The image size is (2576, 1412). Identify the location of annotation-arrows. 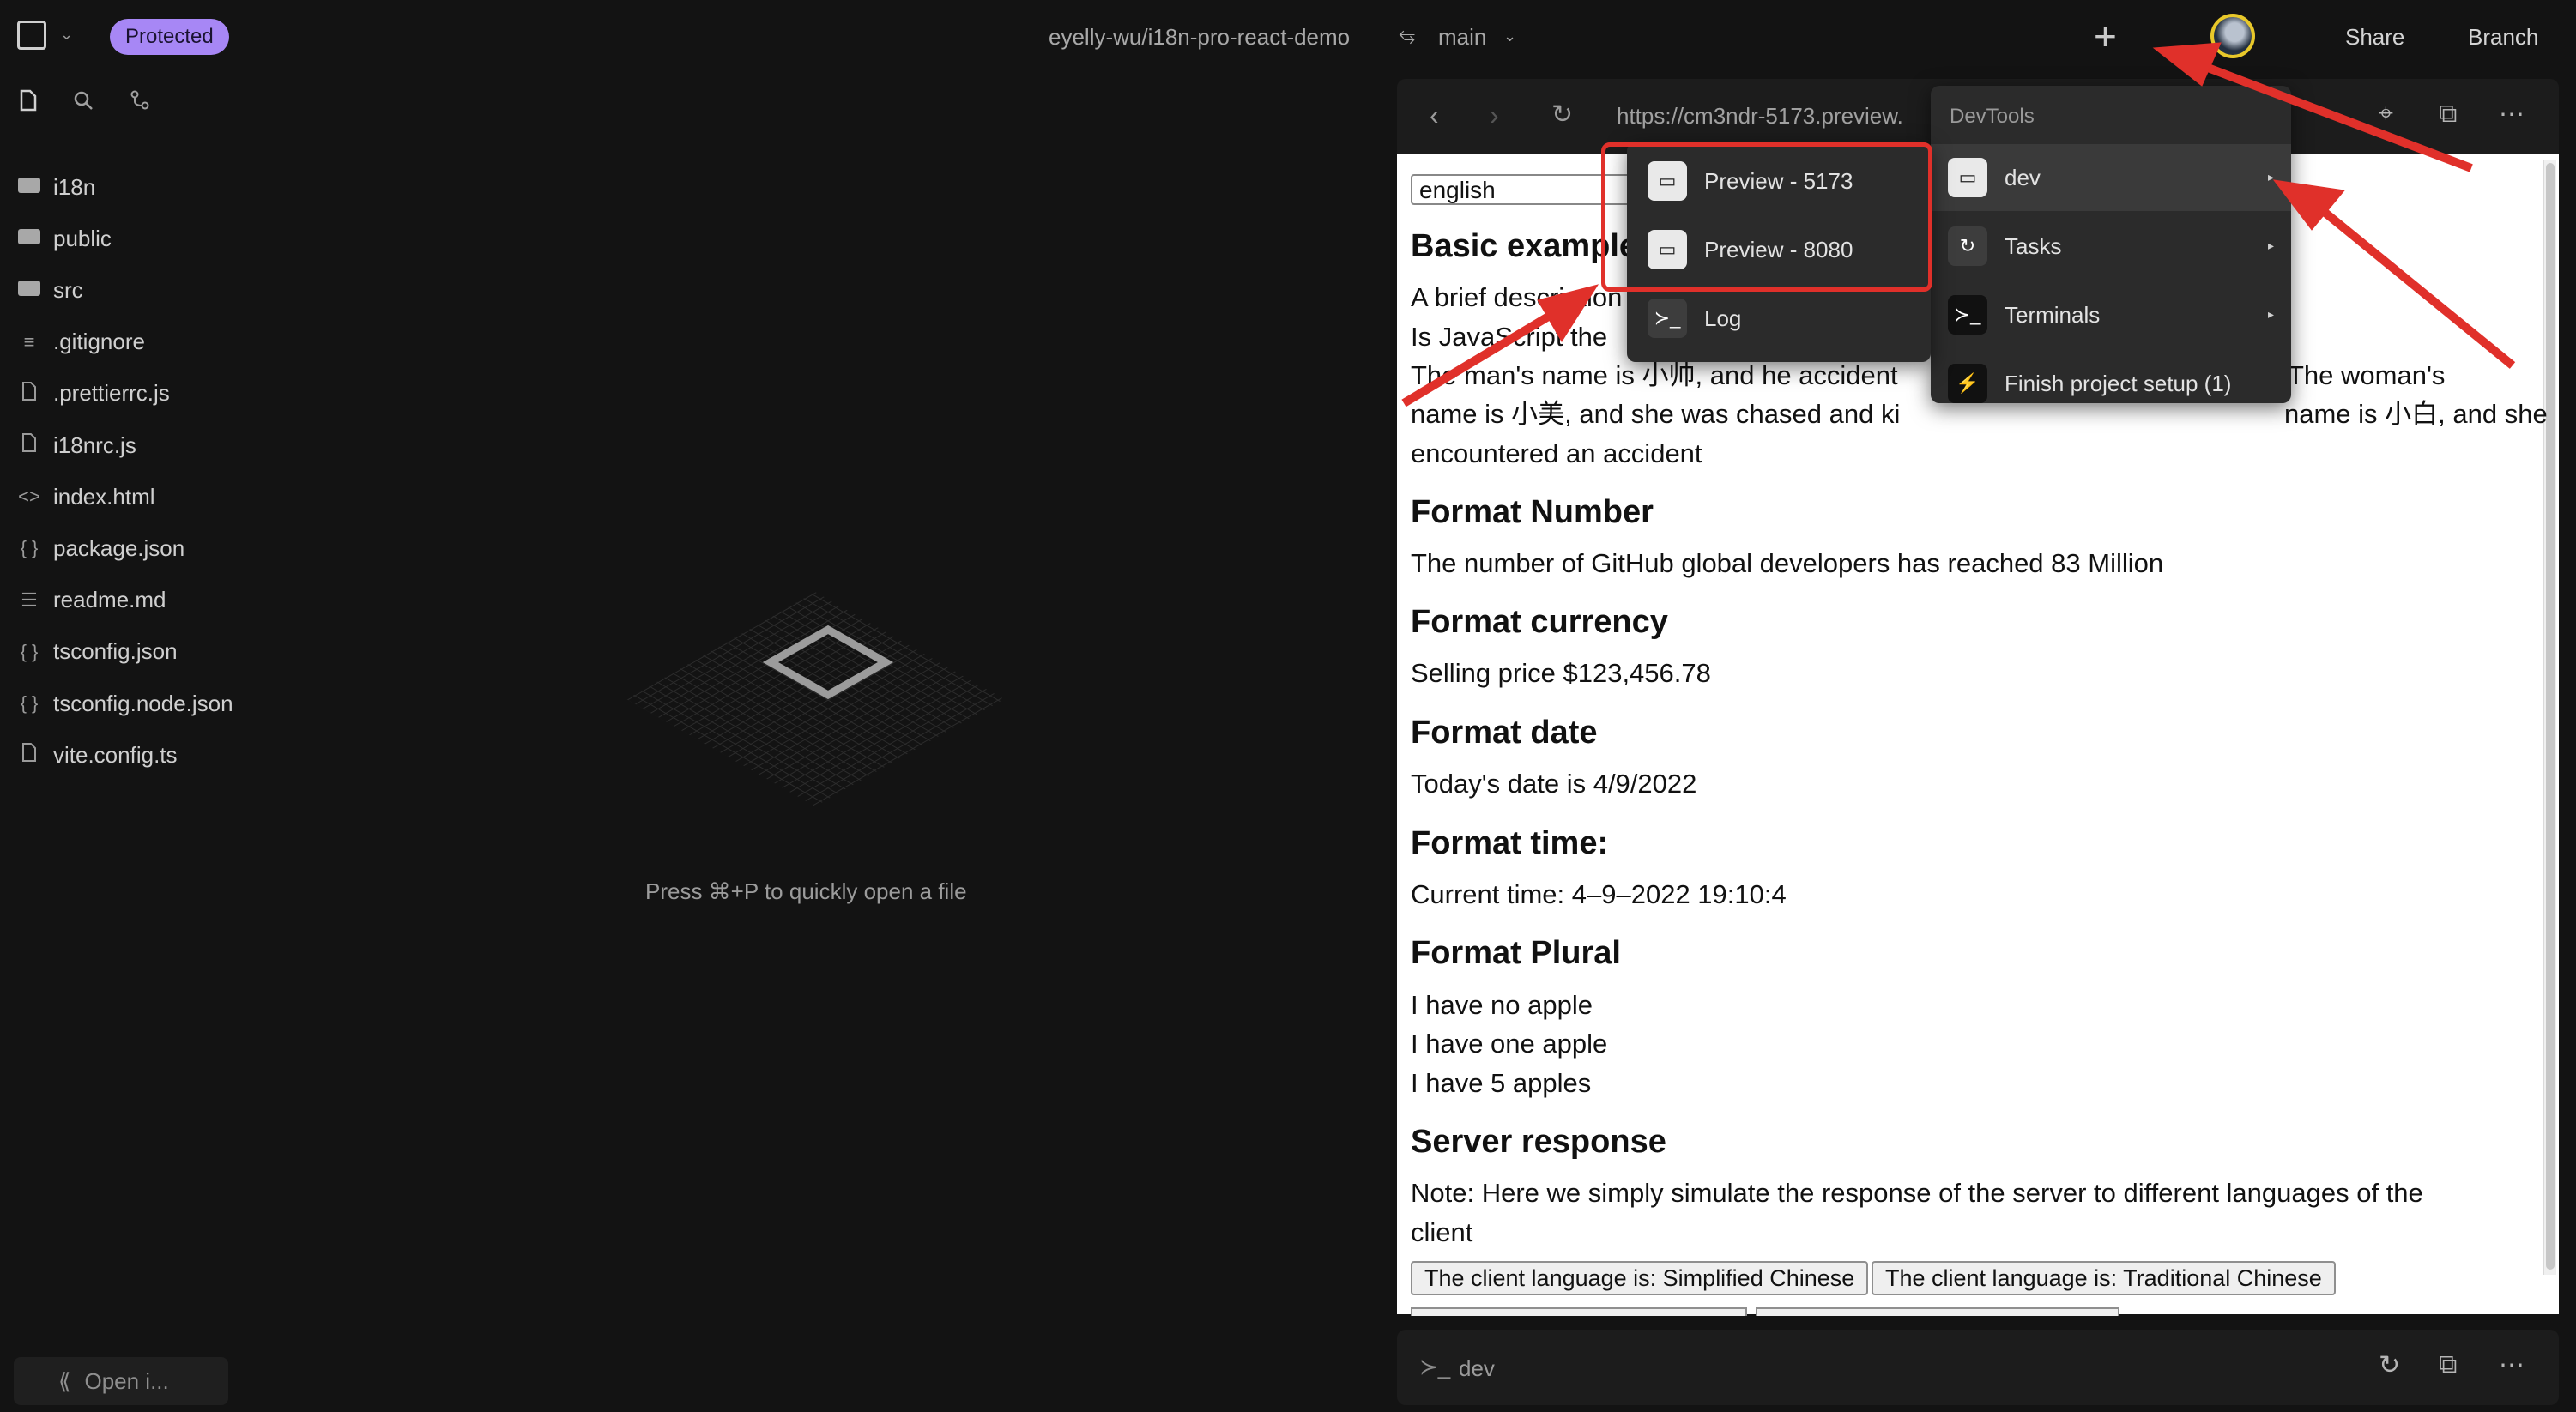
(1958, 224).